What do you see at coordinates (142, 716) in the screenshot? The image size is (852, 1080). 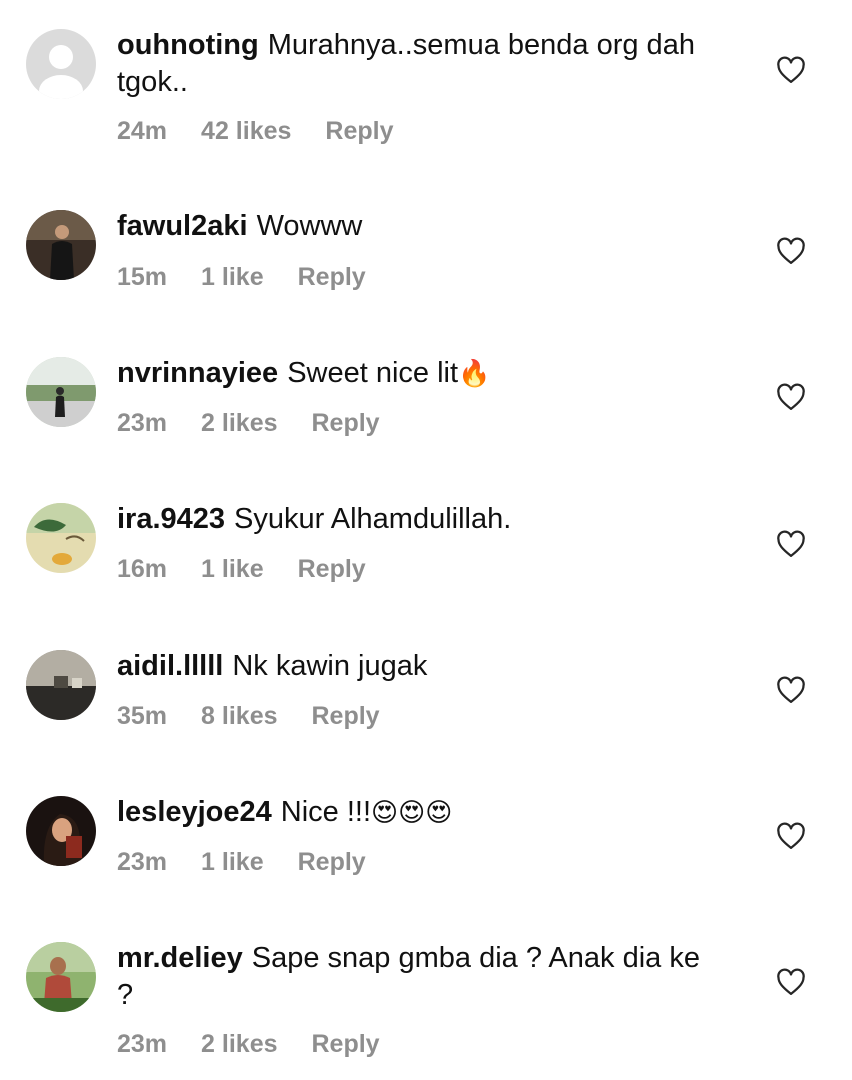 I see `comment-time: 35m` at bounding box center [142, 716].